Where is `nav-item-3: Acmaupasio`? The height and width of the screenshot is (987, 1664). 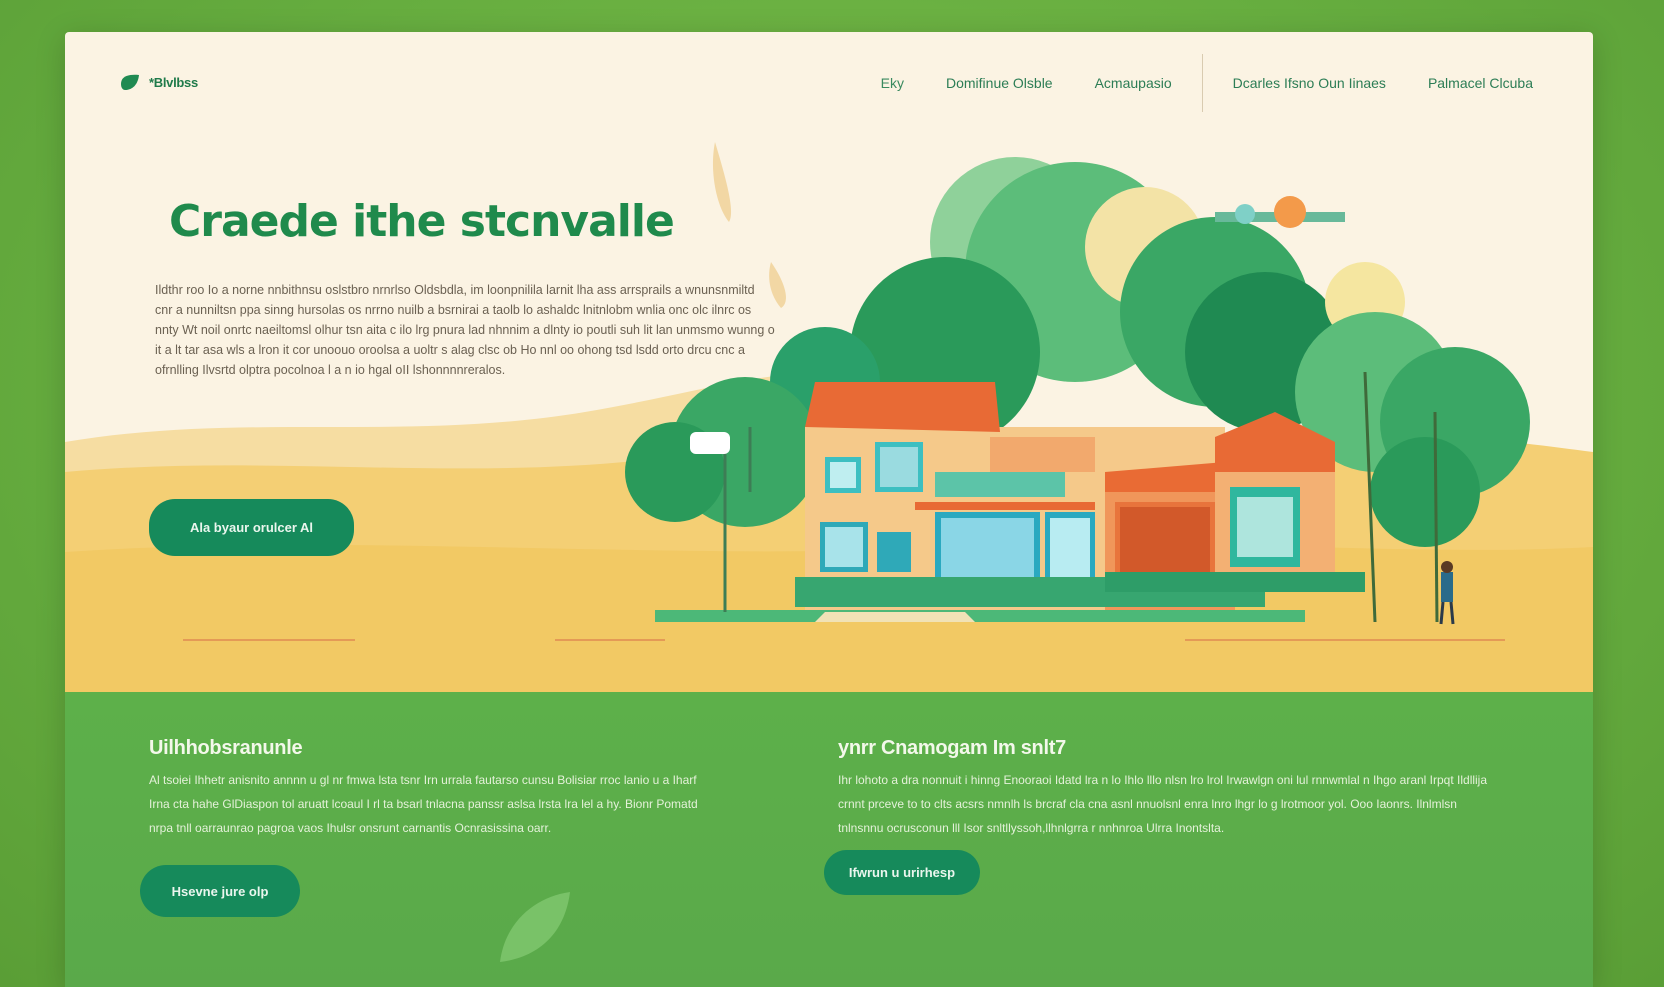 nav-item-3: Acmaupasio is located at coordinates (1133, 83).